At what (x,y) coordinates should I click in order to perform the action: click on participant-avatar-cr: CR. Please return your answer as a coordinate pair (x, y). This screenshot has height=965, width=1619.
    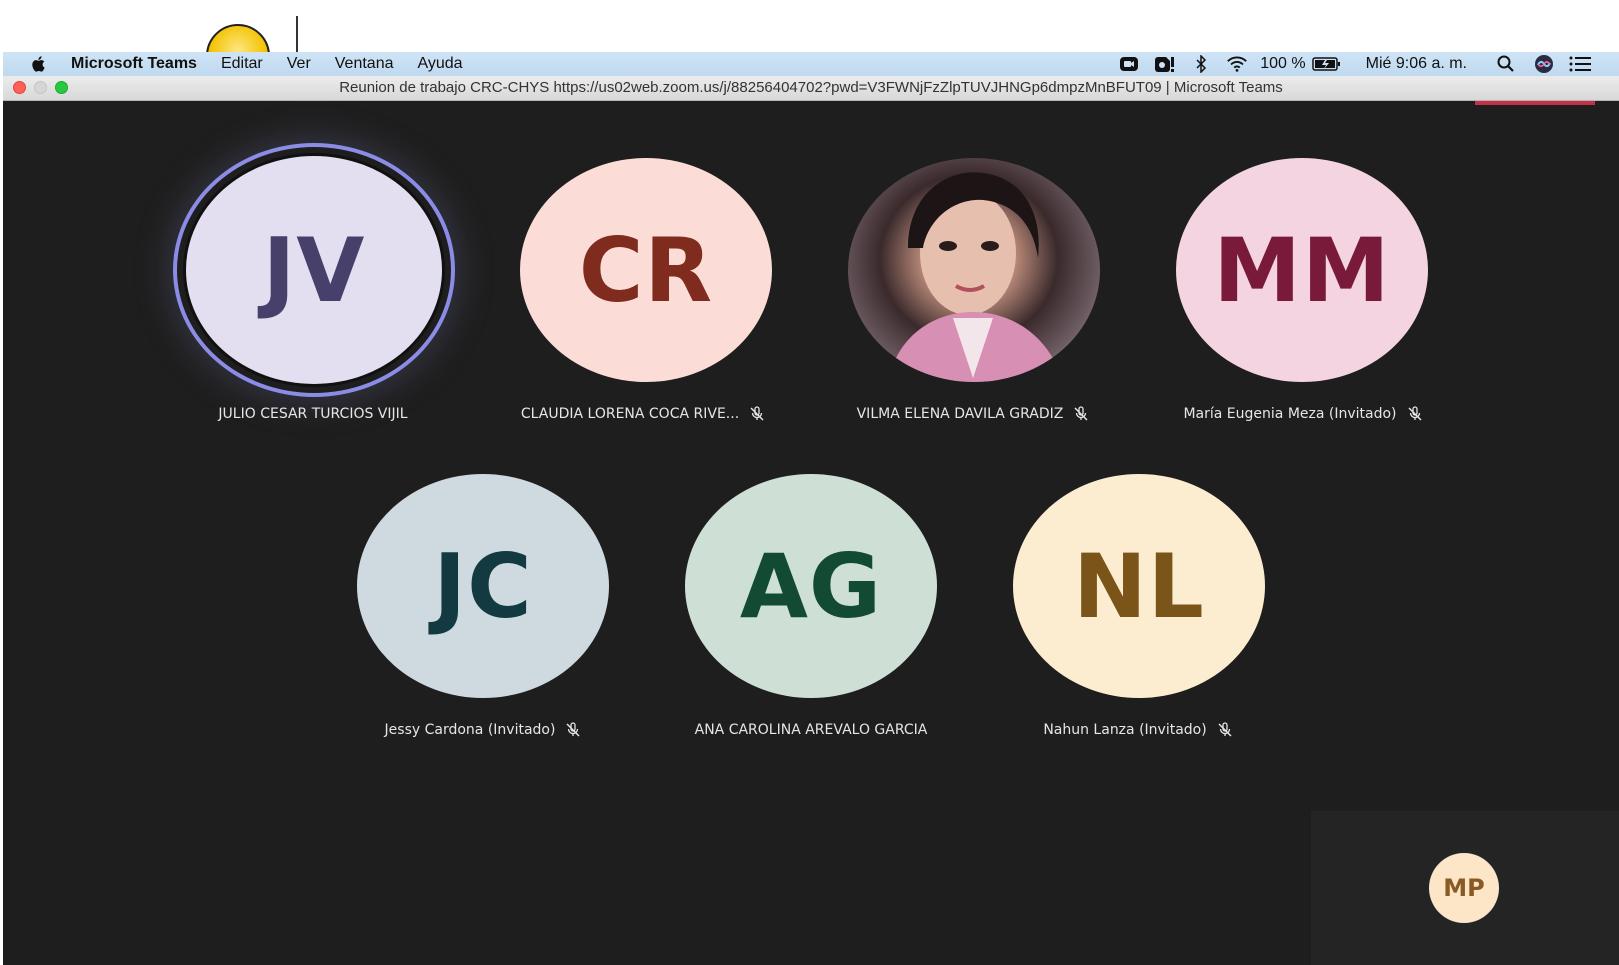
    Looking at the image, I should click on (646, 270).